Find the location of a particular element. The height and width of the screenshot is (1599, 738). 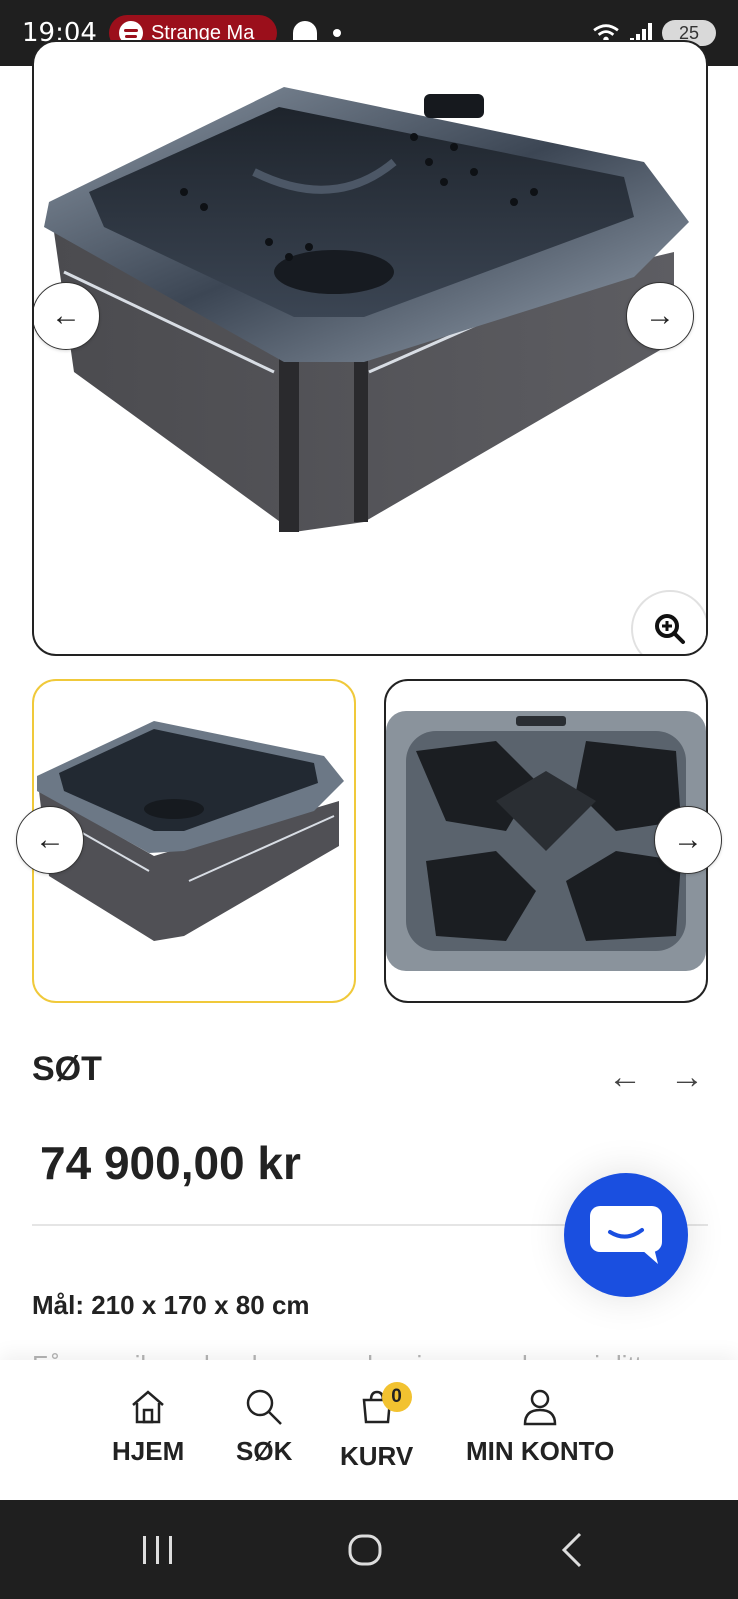

system-navigation-bar is located at coordinates (369, 1549).